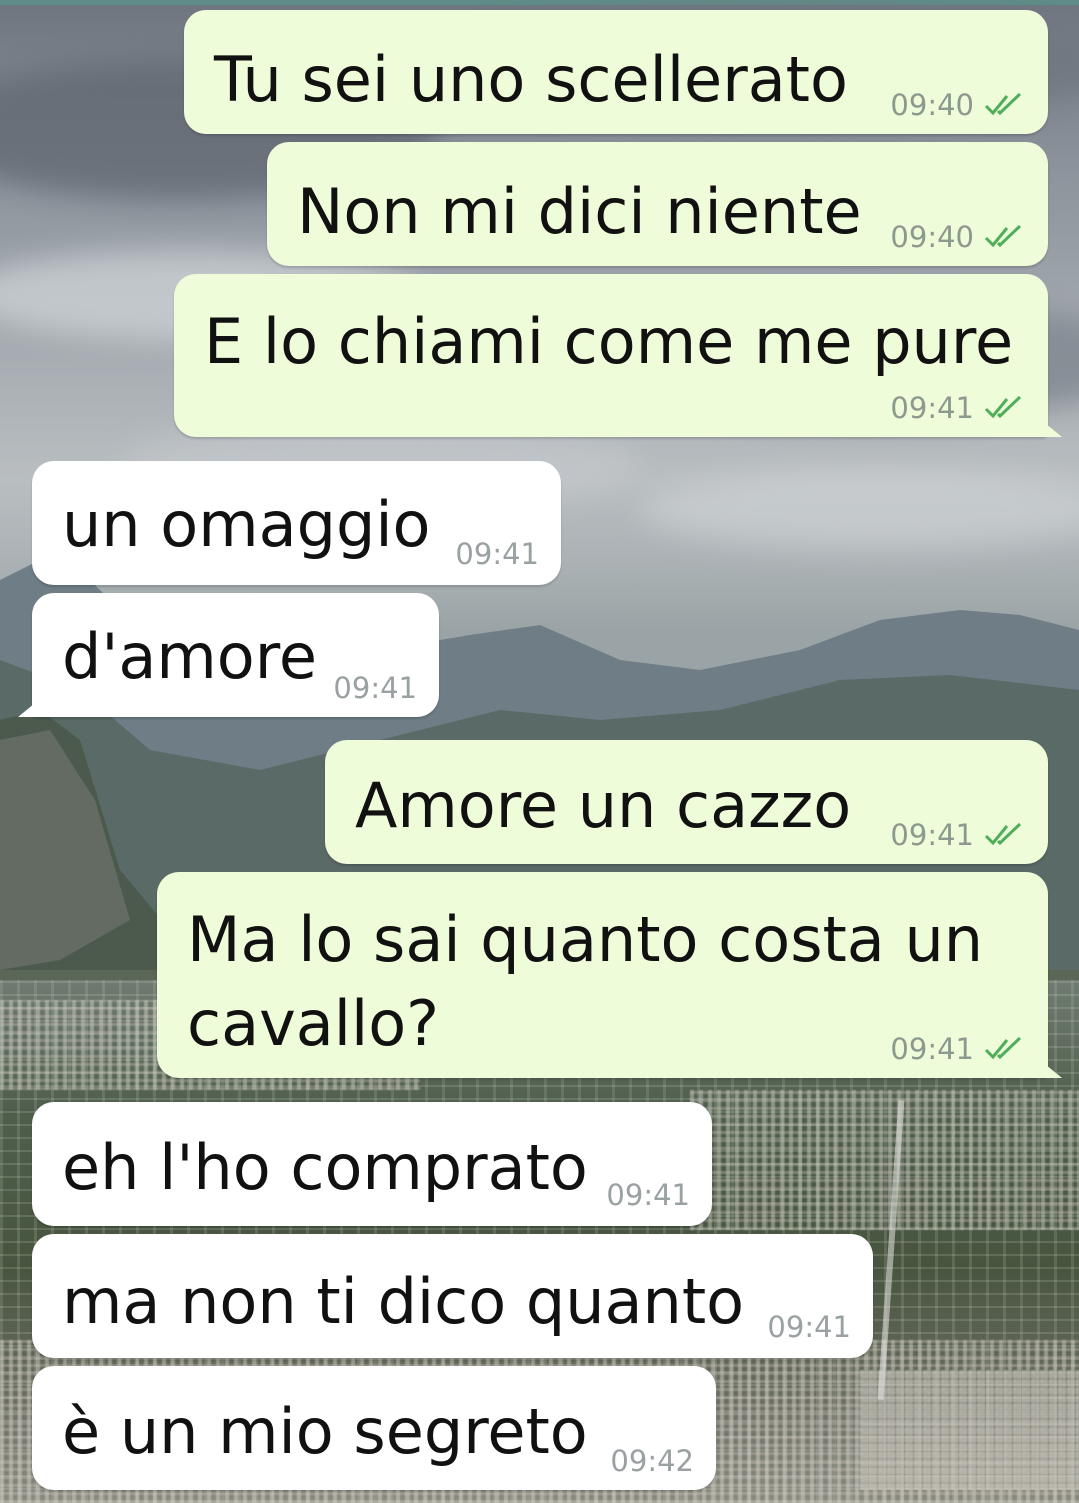 Image resolution: width=1079 pixels, height=1503 pixels. I want to click on message-text: E lo chiami come me pure, so click(609, 341).